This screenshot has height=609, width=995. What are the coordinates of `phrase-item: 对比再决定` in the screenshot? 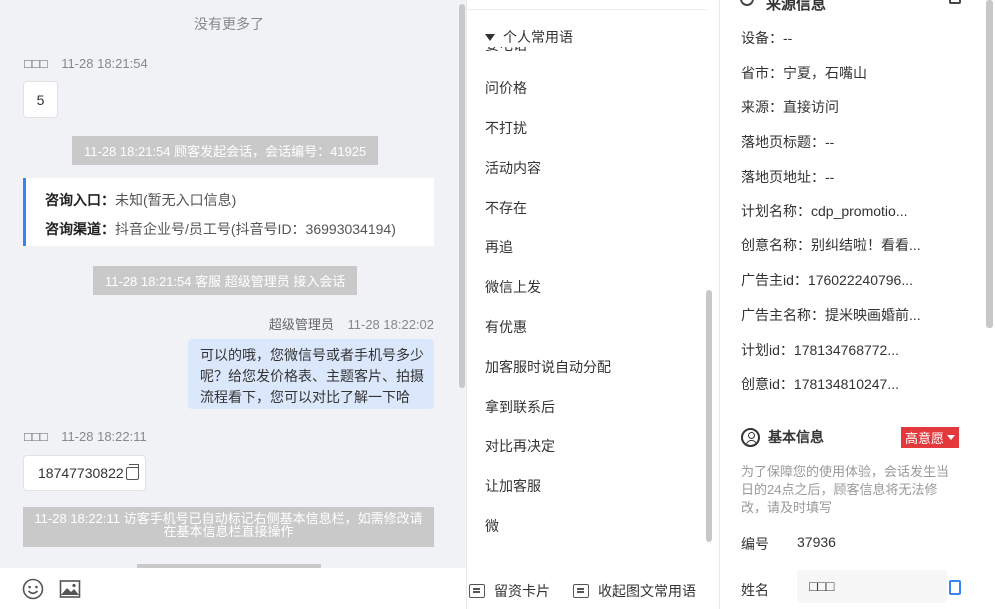 It's located at (520, 446).